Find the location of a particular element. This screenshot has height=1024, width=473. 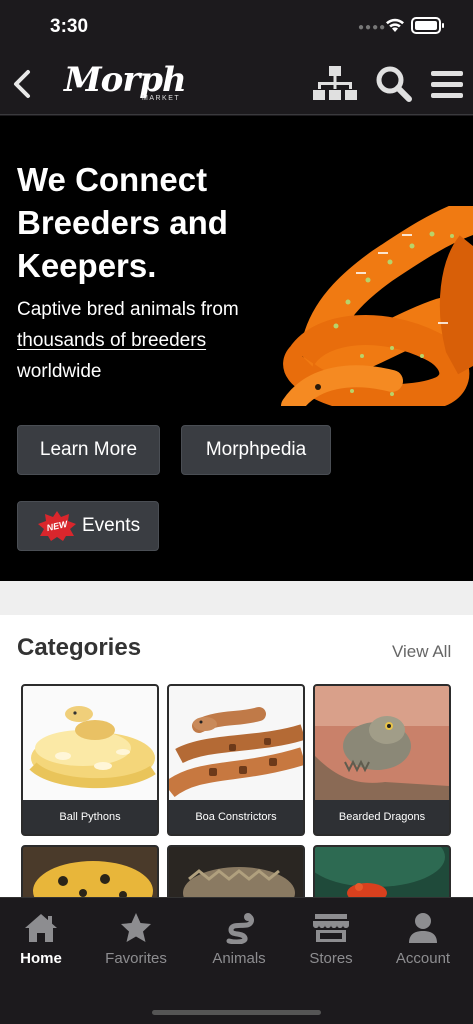

view-all-link: View All is located at coordinates (421, 652).